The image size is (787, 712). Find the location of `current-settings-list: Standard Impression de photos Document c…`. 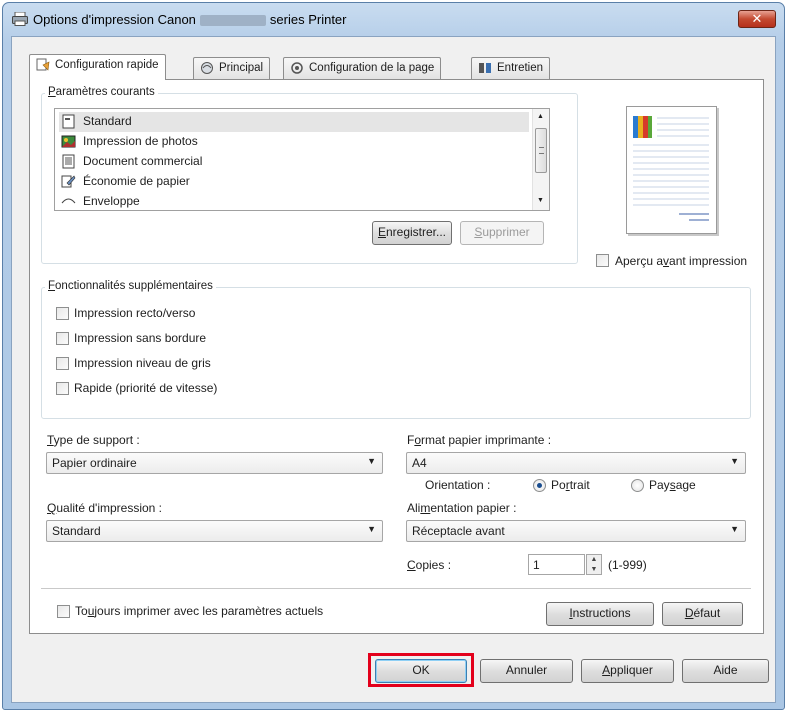

current-settings-list: Standard Impression de photos Document c… is located at coordinates (302, 159).